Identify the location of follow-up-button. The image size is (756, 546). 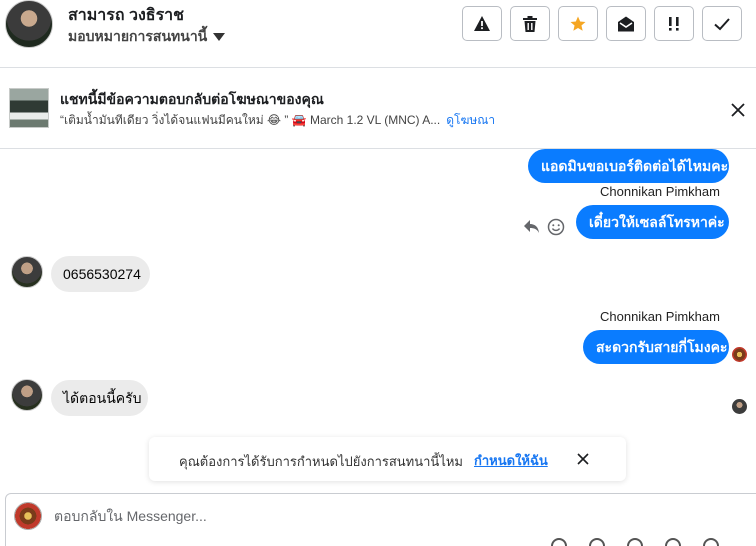
(674, 23).